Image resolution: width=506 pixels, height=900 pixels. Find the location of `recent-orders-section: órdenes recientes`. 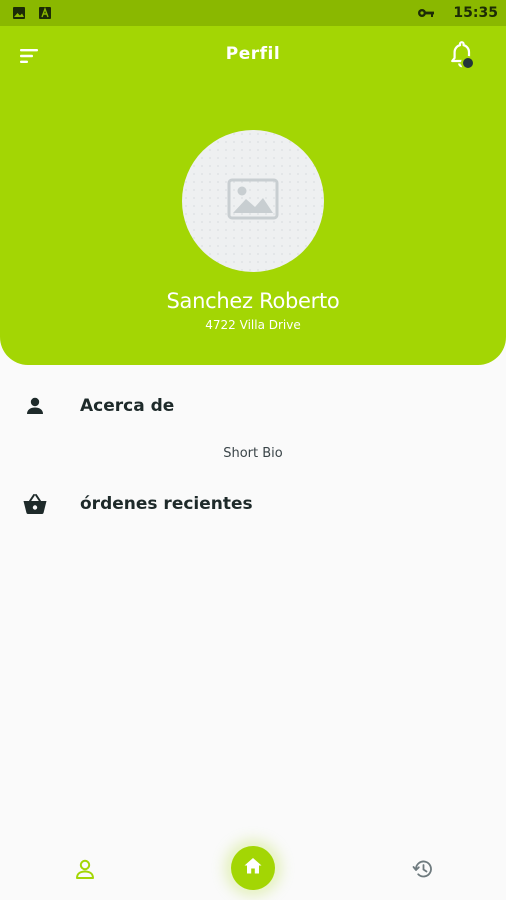

recent-orders-section: órdenes recientes is located at coordinates (253, 504).